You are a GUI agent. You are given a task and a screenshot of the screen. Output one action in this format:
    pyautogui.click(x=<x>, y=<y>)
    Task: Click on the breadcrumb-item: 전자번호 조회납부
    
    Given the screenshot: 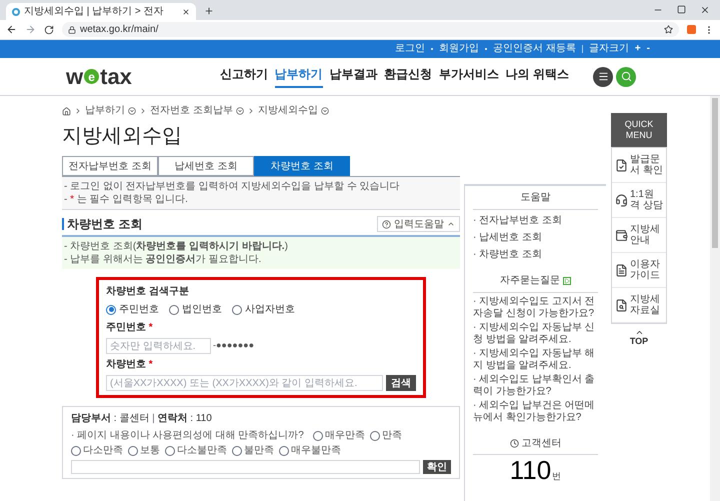 What is the action you would take?
    pyautogui.click(x=191, y=111)
    